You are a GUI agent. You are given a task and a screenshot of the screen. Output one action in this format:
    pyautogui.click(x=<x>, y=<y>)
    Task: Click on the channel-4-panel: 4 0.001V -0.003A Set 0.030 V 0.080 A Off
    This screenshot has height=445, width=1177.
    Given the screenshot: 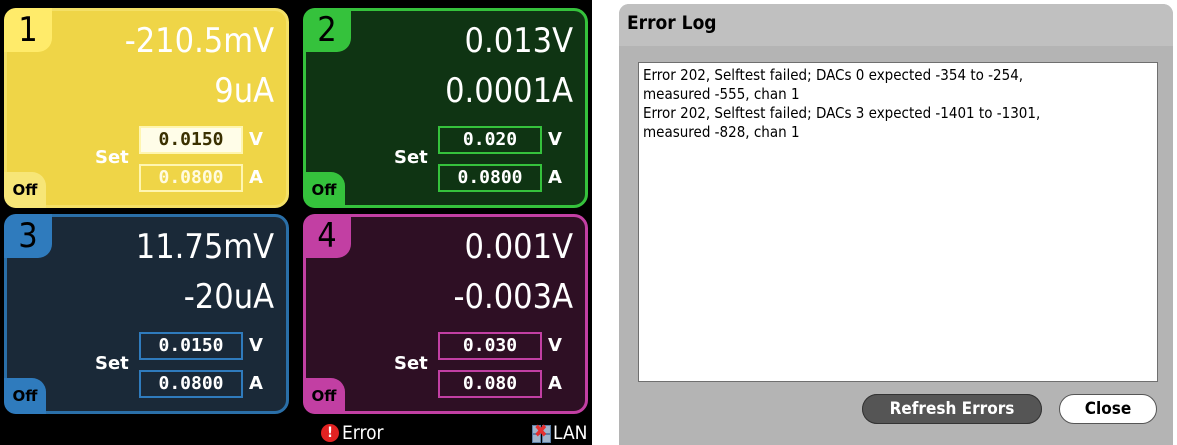 What is the action you would take?
    pyautogui.click(x=445, y=314)
    